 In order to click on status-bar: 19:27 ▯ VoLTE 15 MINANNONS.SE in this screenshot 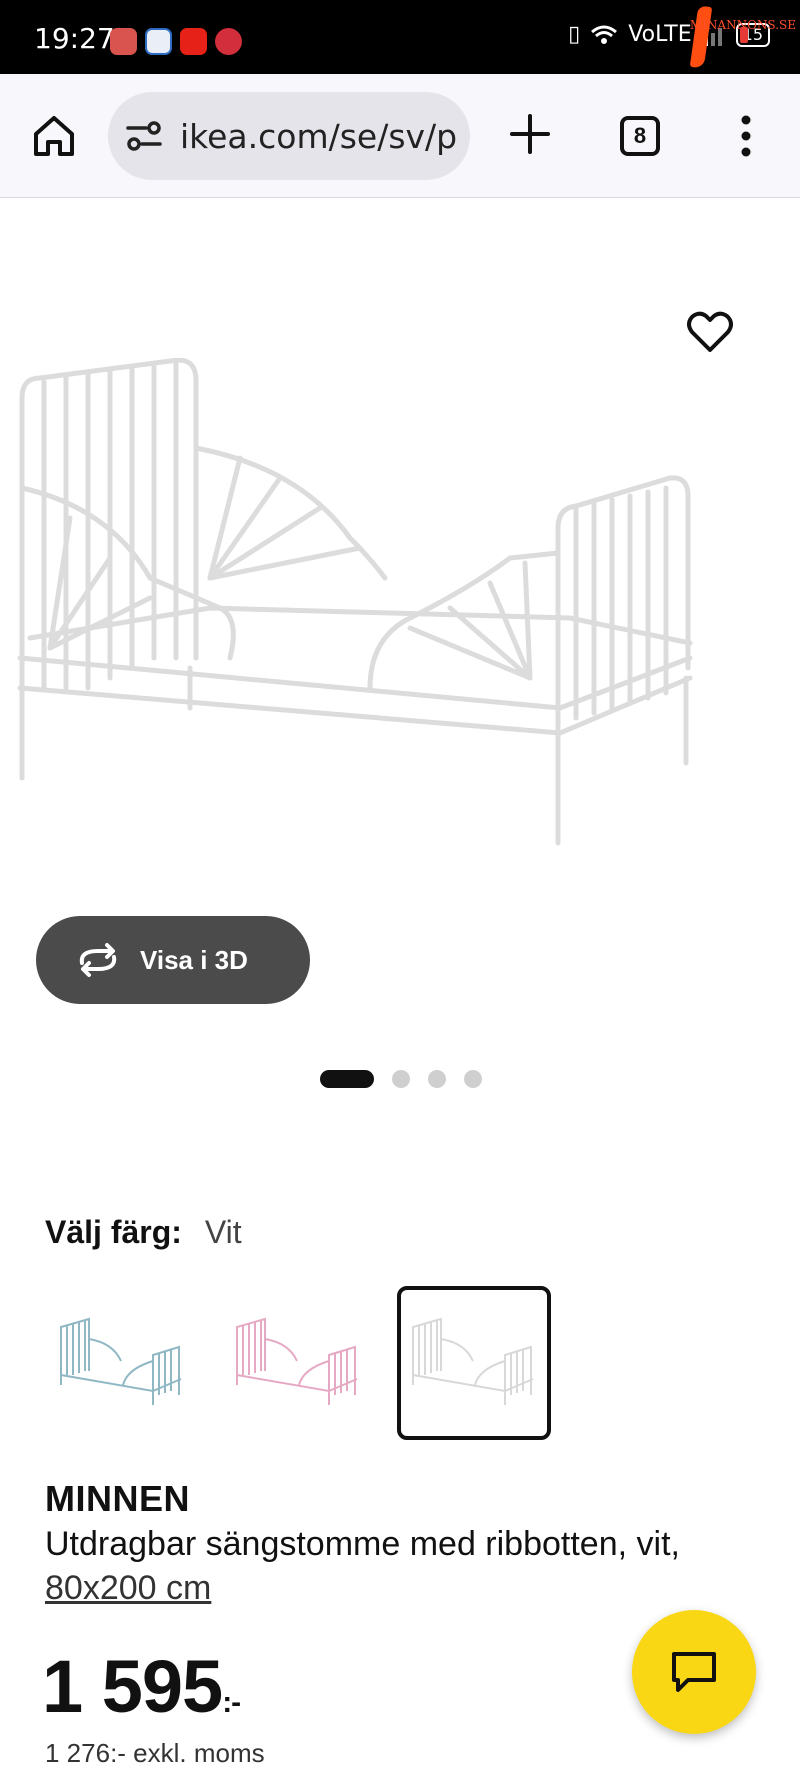, I will do `click(400, 37)`.